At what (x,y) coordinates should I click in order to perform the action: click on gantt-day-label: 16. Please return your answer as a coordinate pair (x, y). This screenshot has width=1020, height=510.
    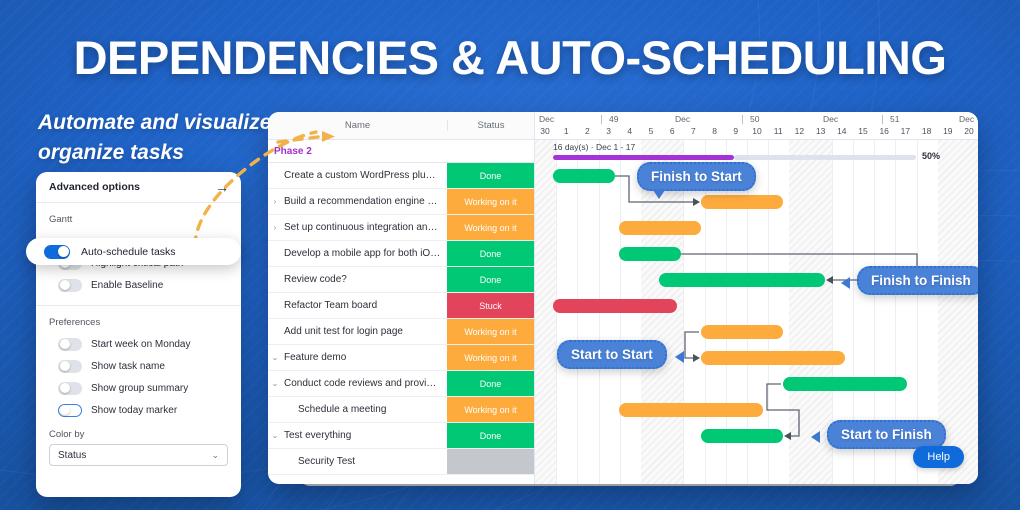
    Looking at the image, I should click on (884, 131).